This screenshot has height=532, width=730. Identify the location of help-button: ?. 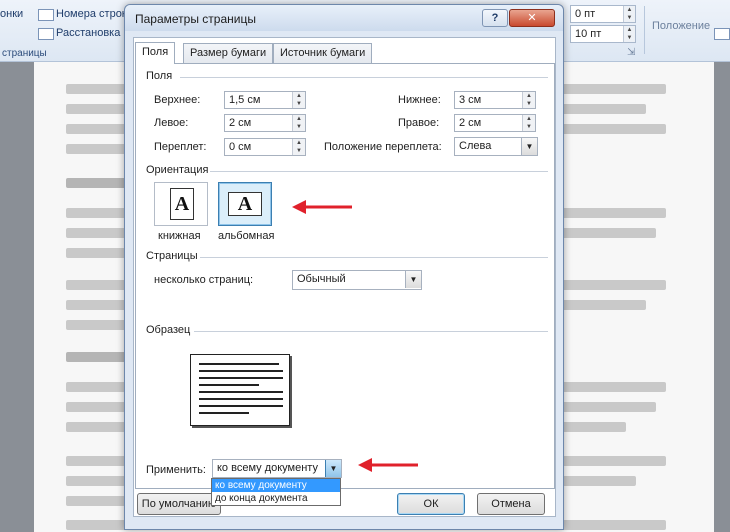
(495, 18).